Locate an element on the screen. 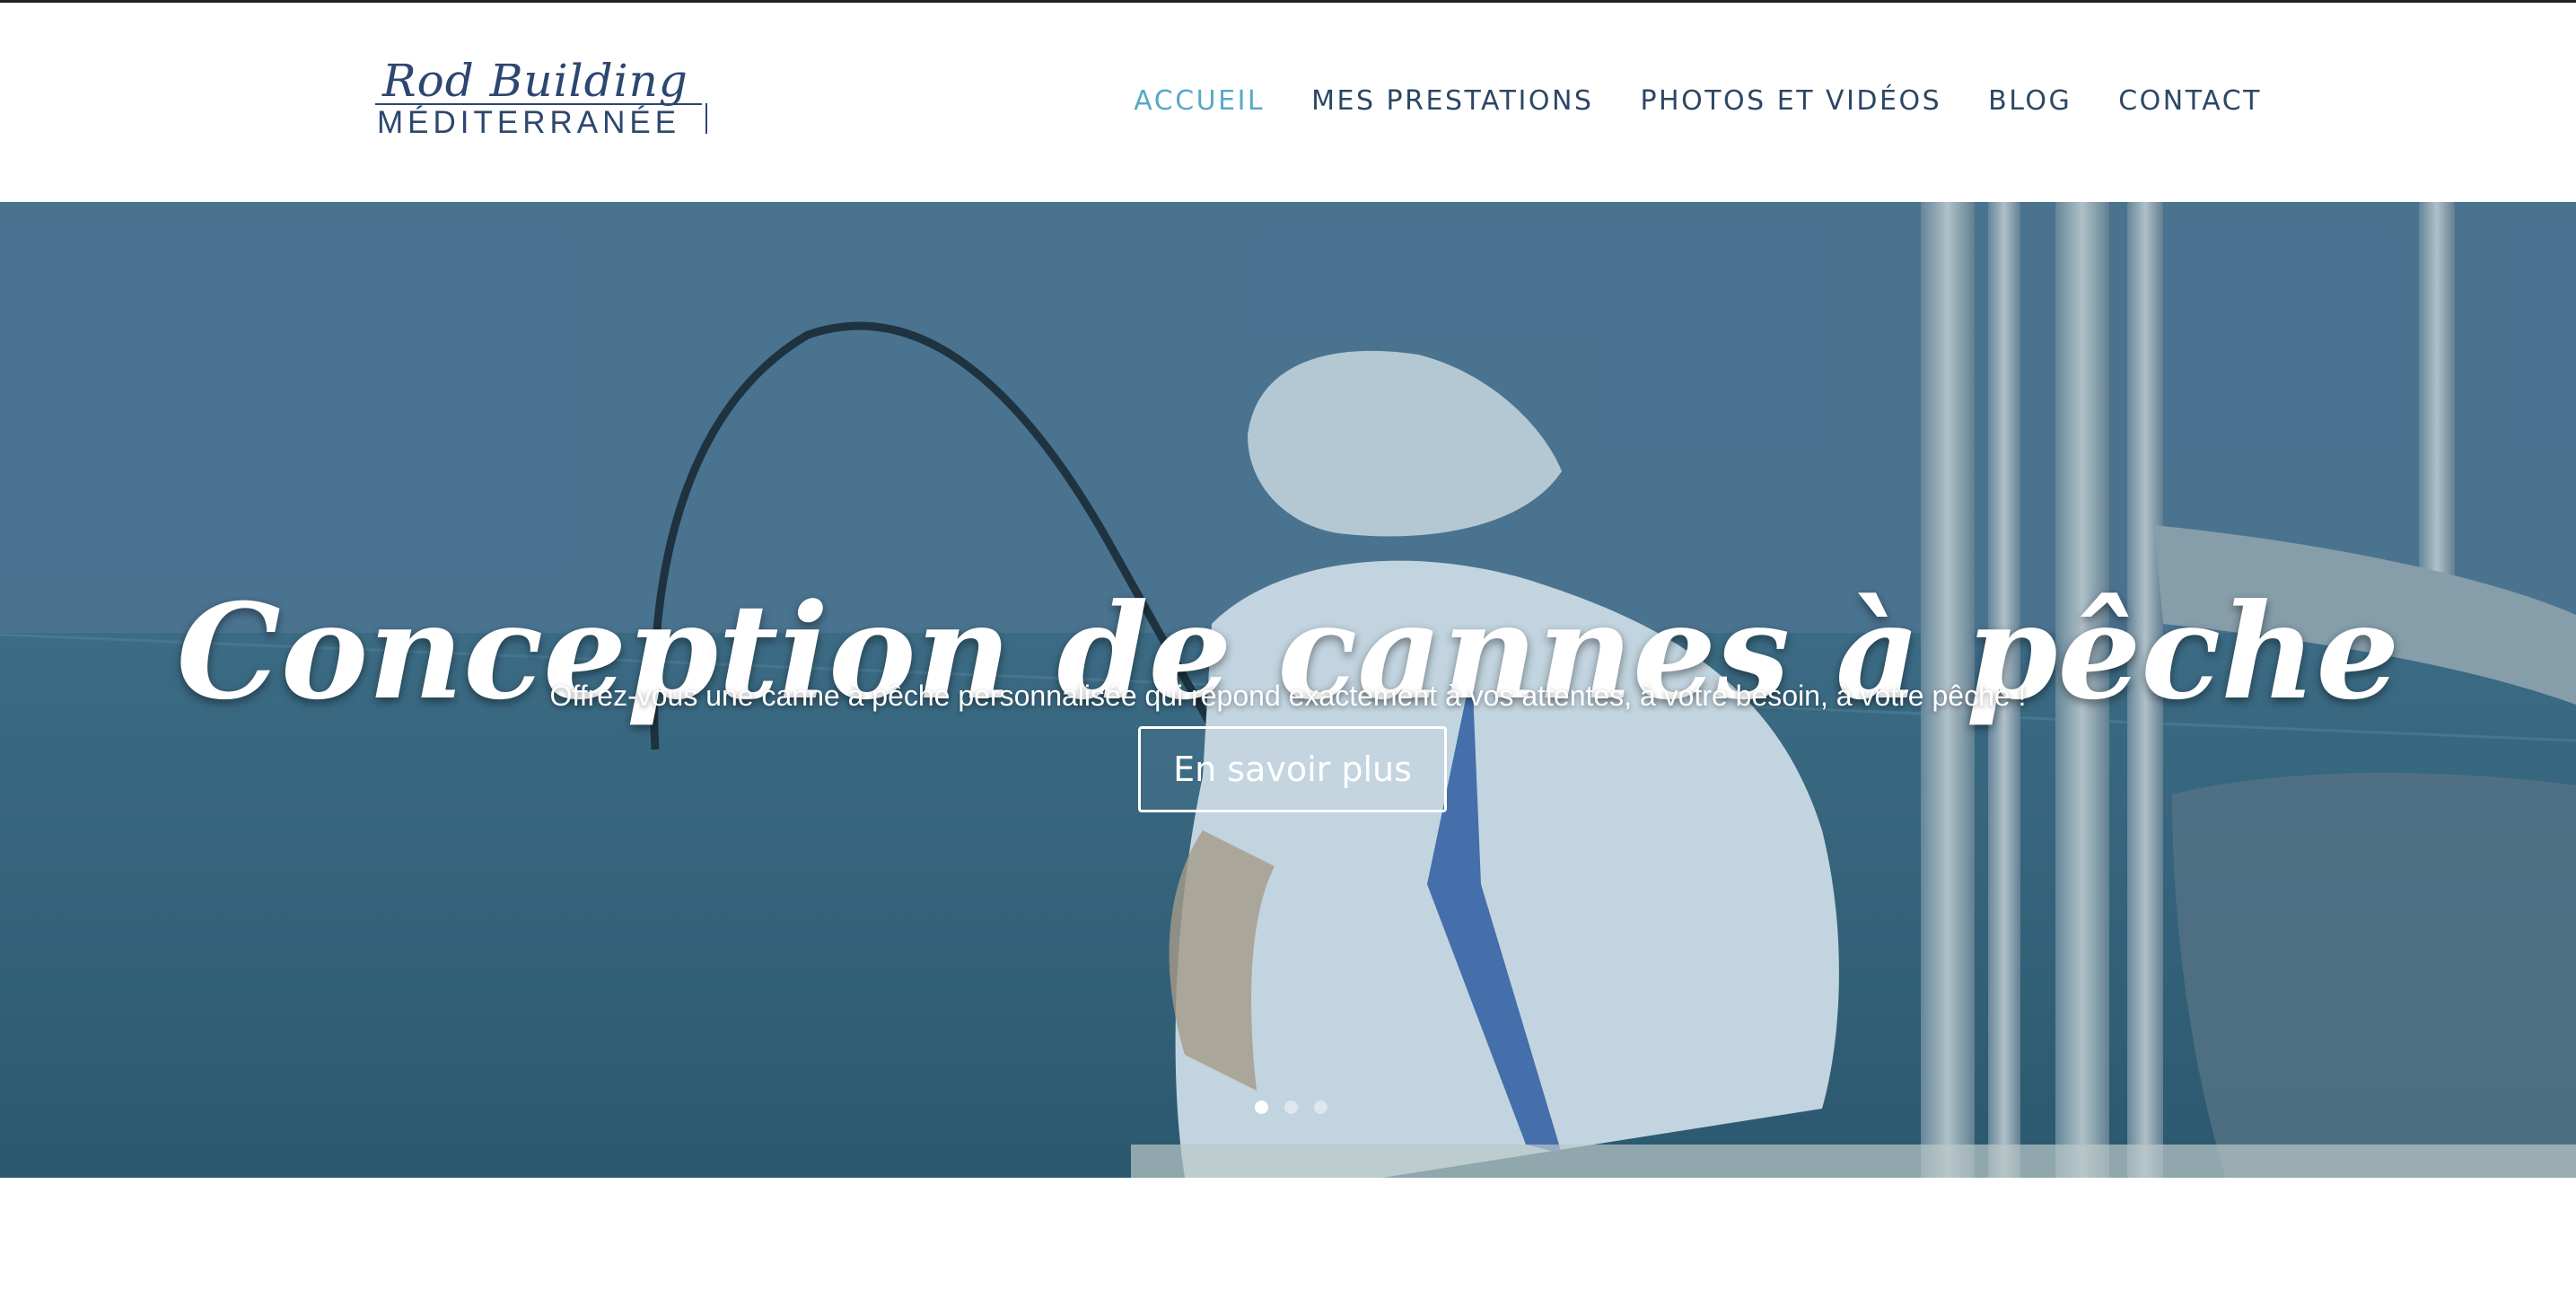  logo-script-text: Rod Building is located at coordinates (535, 81).